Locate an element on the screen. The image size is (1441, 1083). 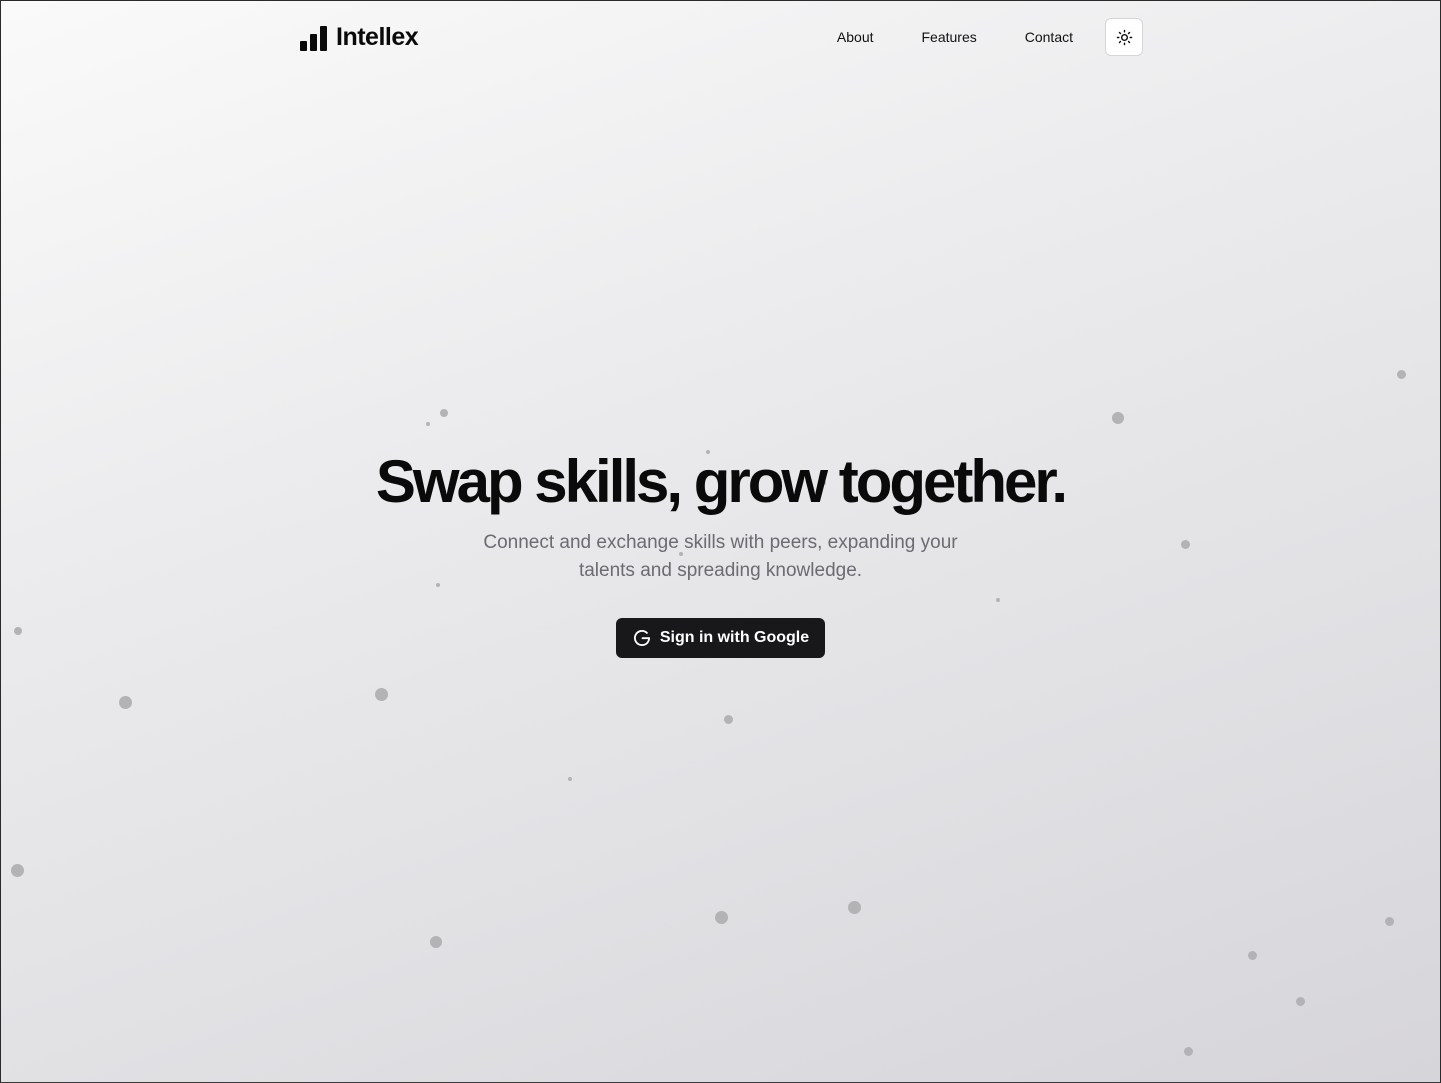
brand-name: Intellex is located at coordinates (377, 36).